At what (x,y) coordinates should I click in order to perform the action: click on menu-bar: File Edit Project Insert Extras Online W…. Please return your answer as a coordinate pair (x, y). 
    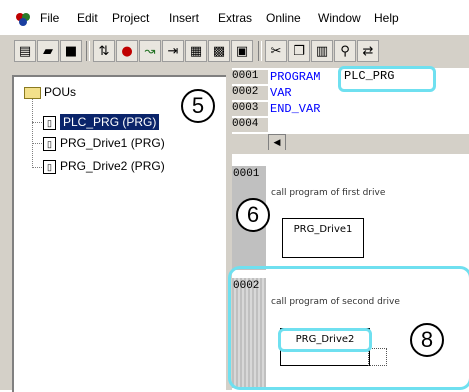
    Looking at the image, I should click on (234, 17).